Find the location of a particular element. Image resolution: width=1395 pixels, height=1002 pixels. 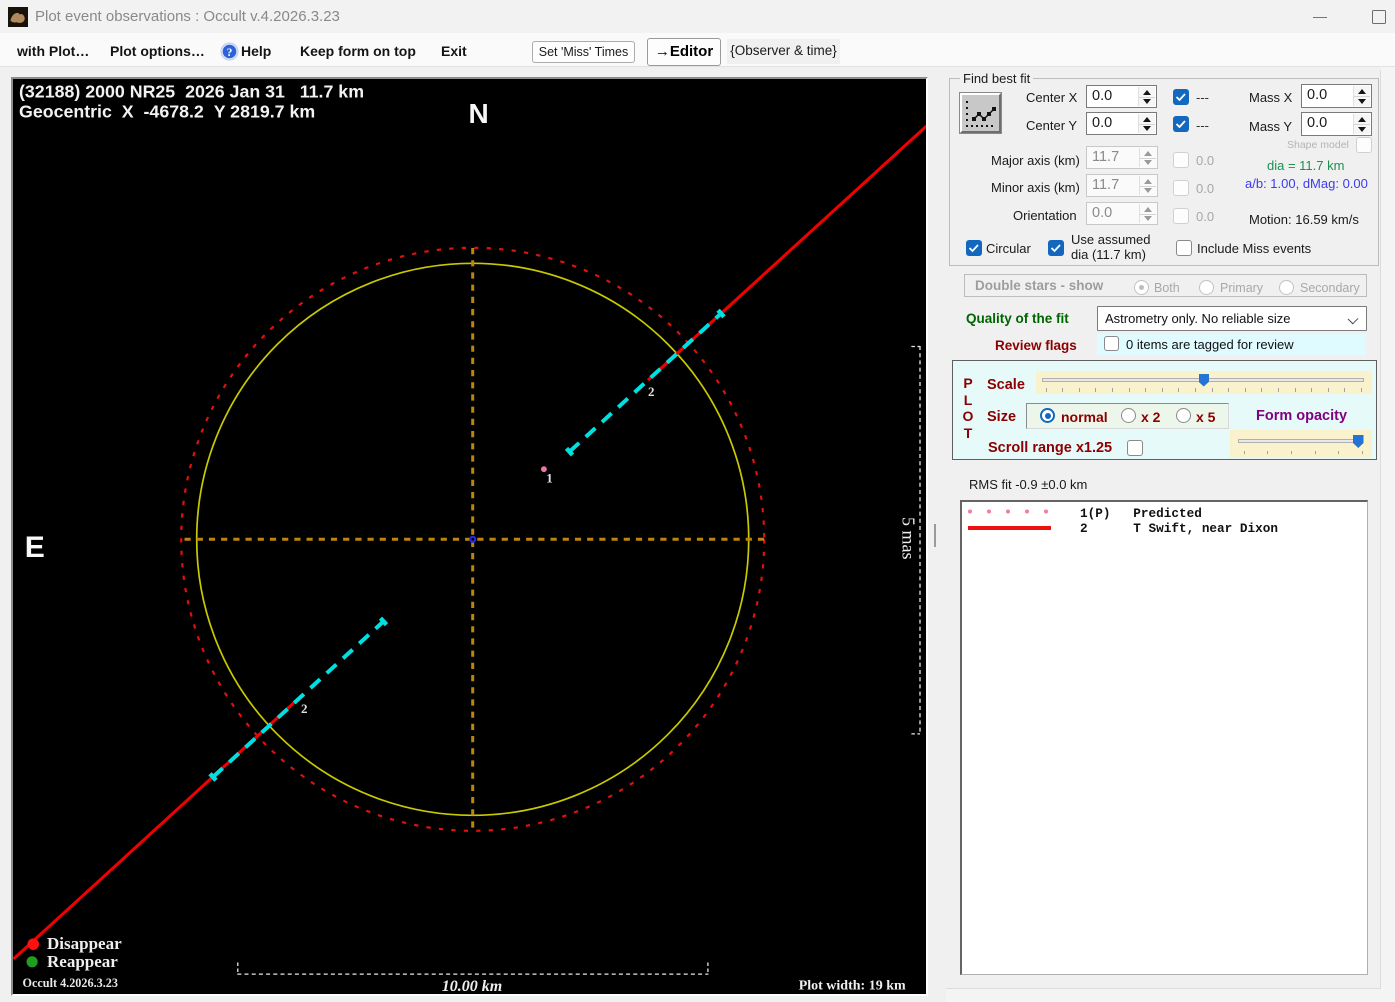

svg-text: 2 T Swift, near Dixon is located at coordinates (1179, 528).